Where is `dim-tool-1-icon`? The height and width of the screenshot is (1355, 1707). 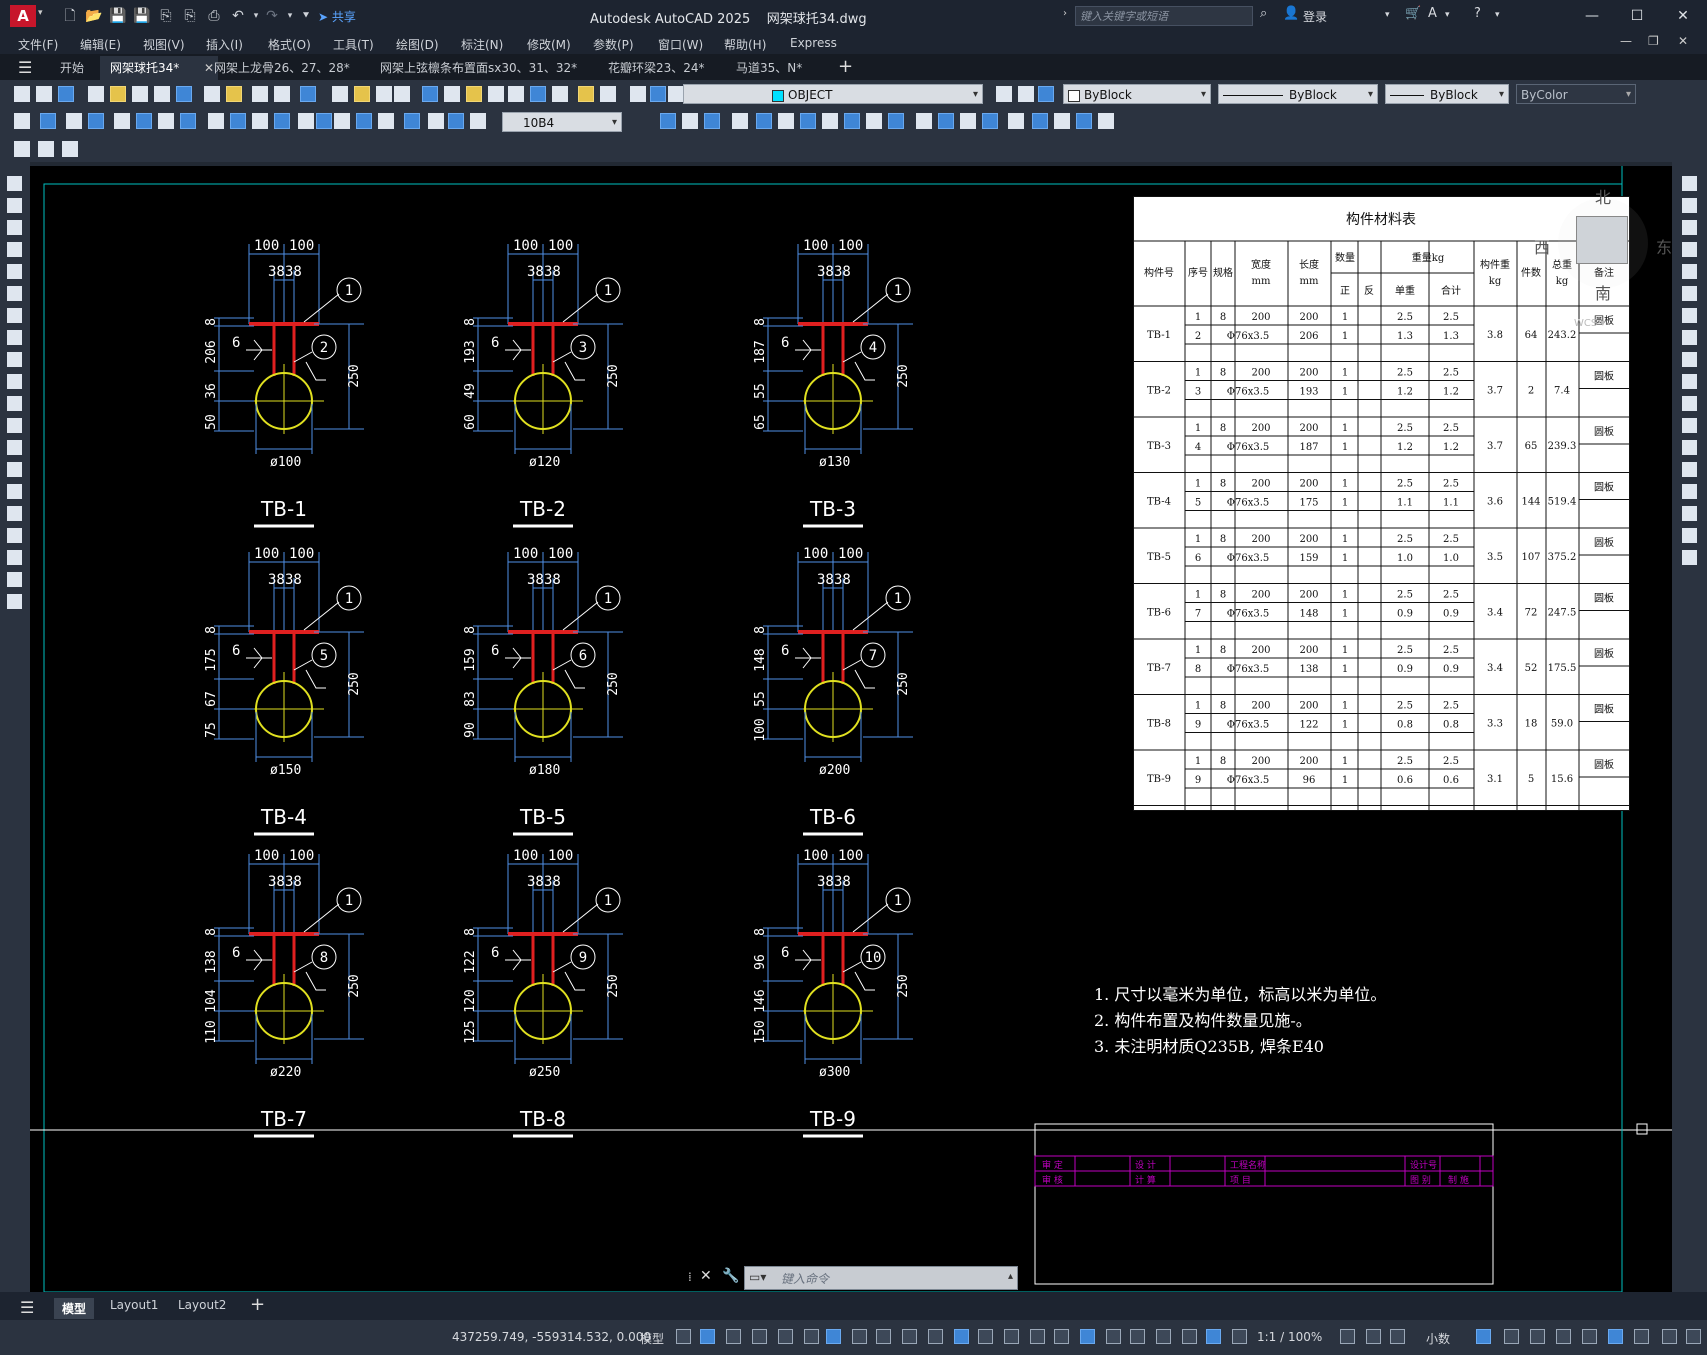 dim-tool-1-icon is located at coordinates (48, 121).